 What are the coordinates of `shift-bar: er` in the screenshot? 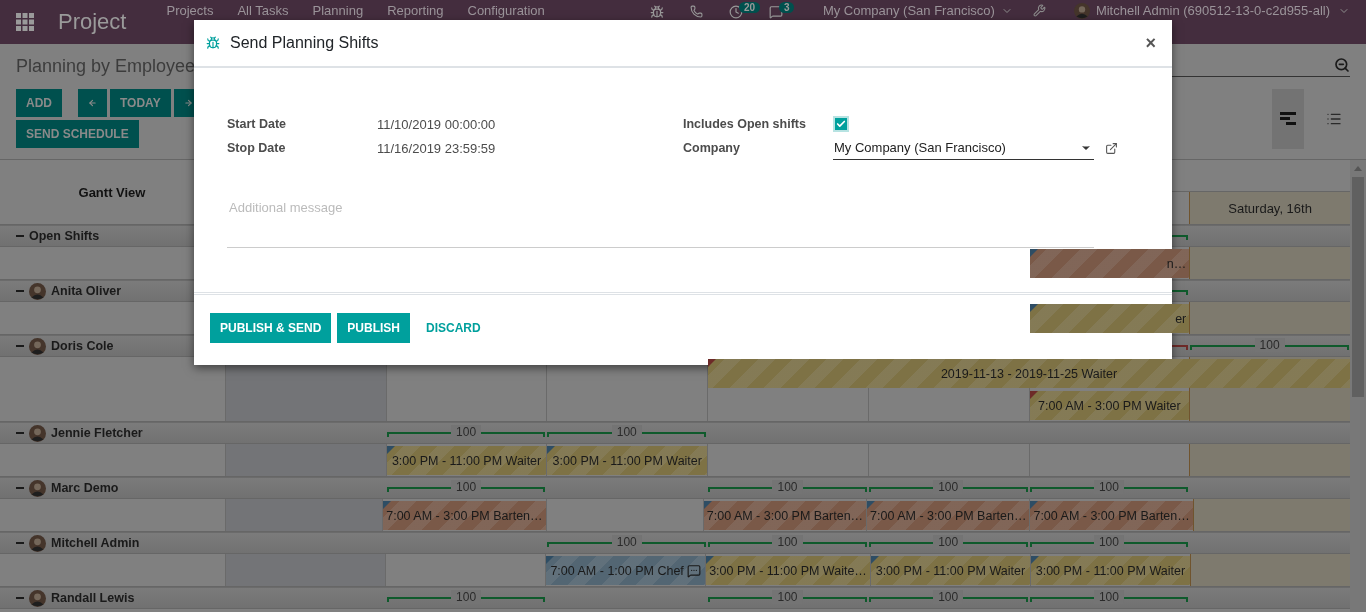 It's located at (1109, 318).